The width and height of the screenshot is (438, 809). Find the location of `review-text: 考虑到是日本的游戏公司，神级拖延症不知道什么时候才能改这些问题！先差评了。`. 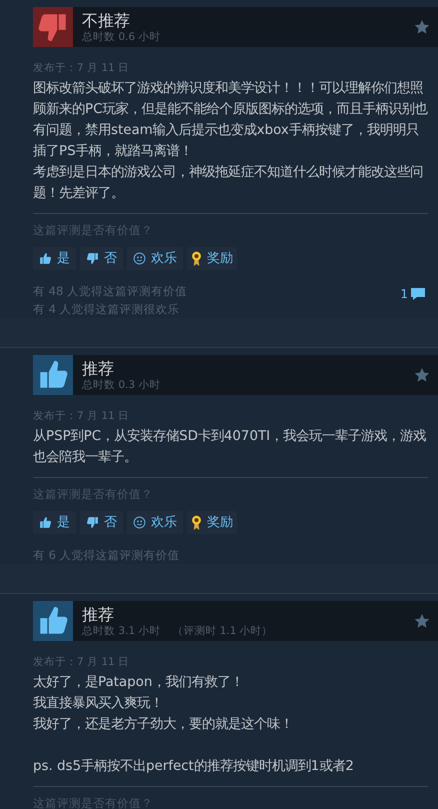

review-text: 考虑到是日本的游戏公司，神级拖延症不知道什么时候才能改这些问题！先差评了。 is located at coordinates (228, 183).